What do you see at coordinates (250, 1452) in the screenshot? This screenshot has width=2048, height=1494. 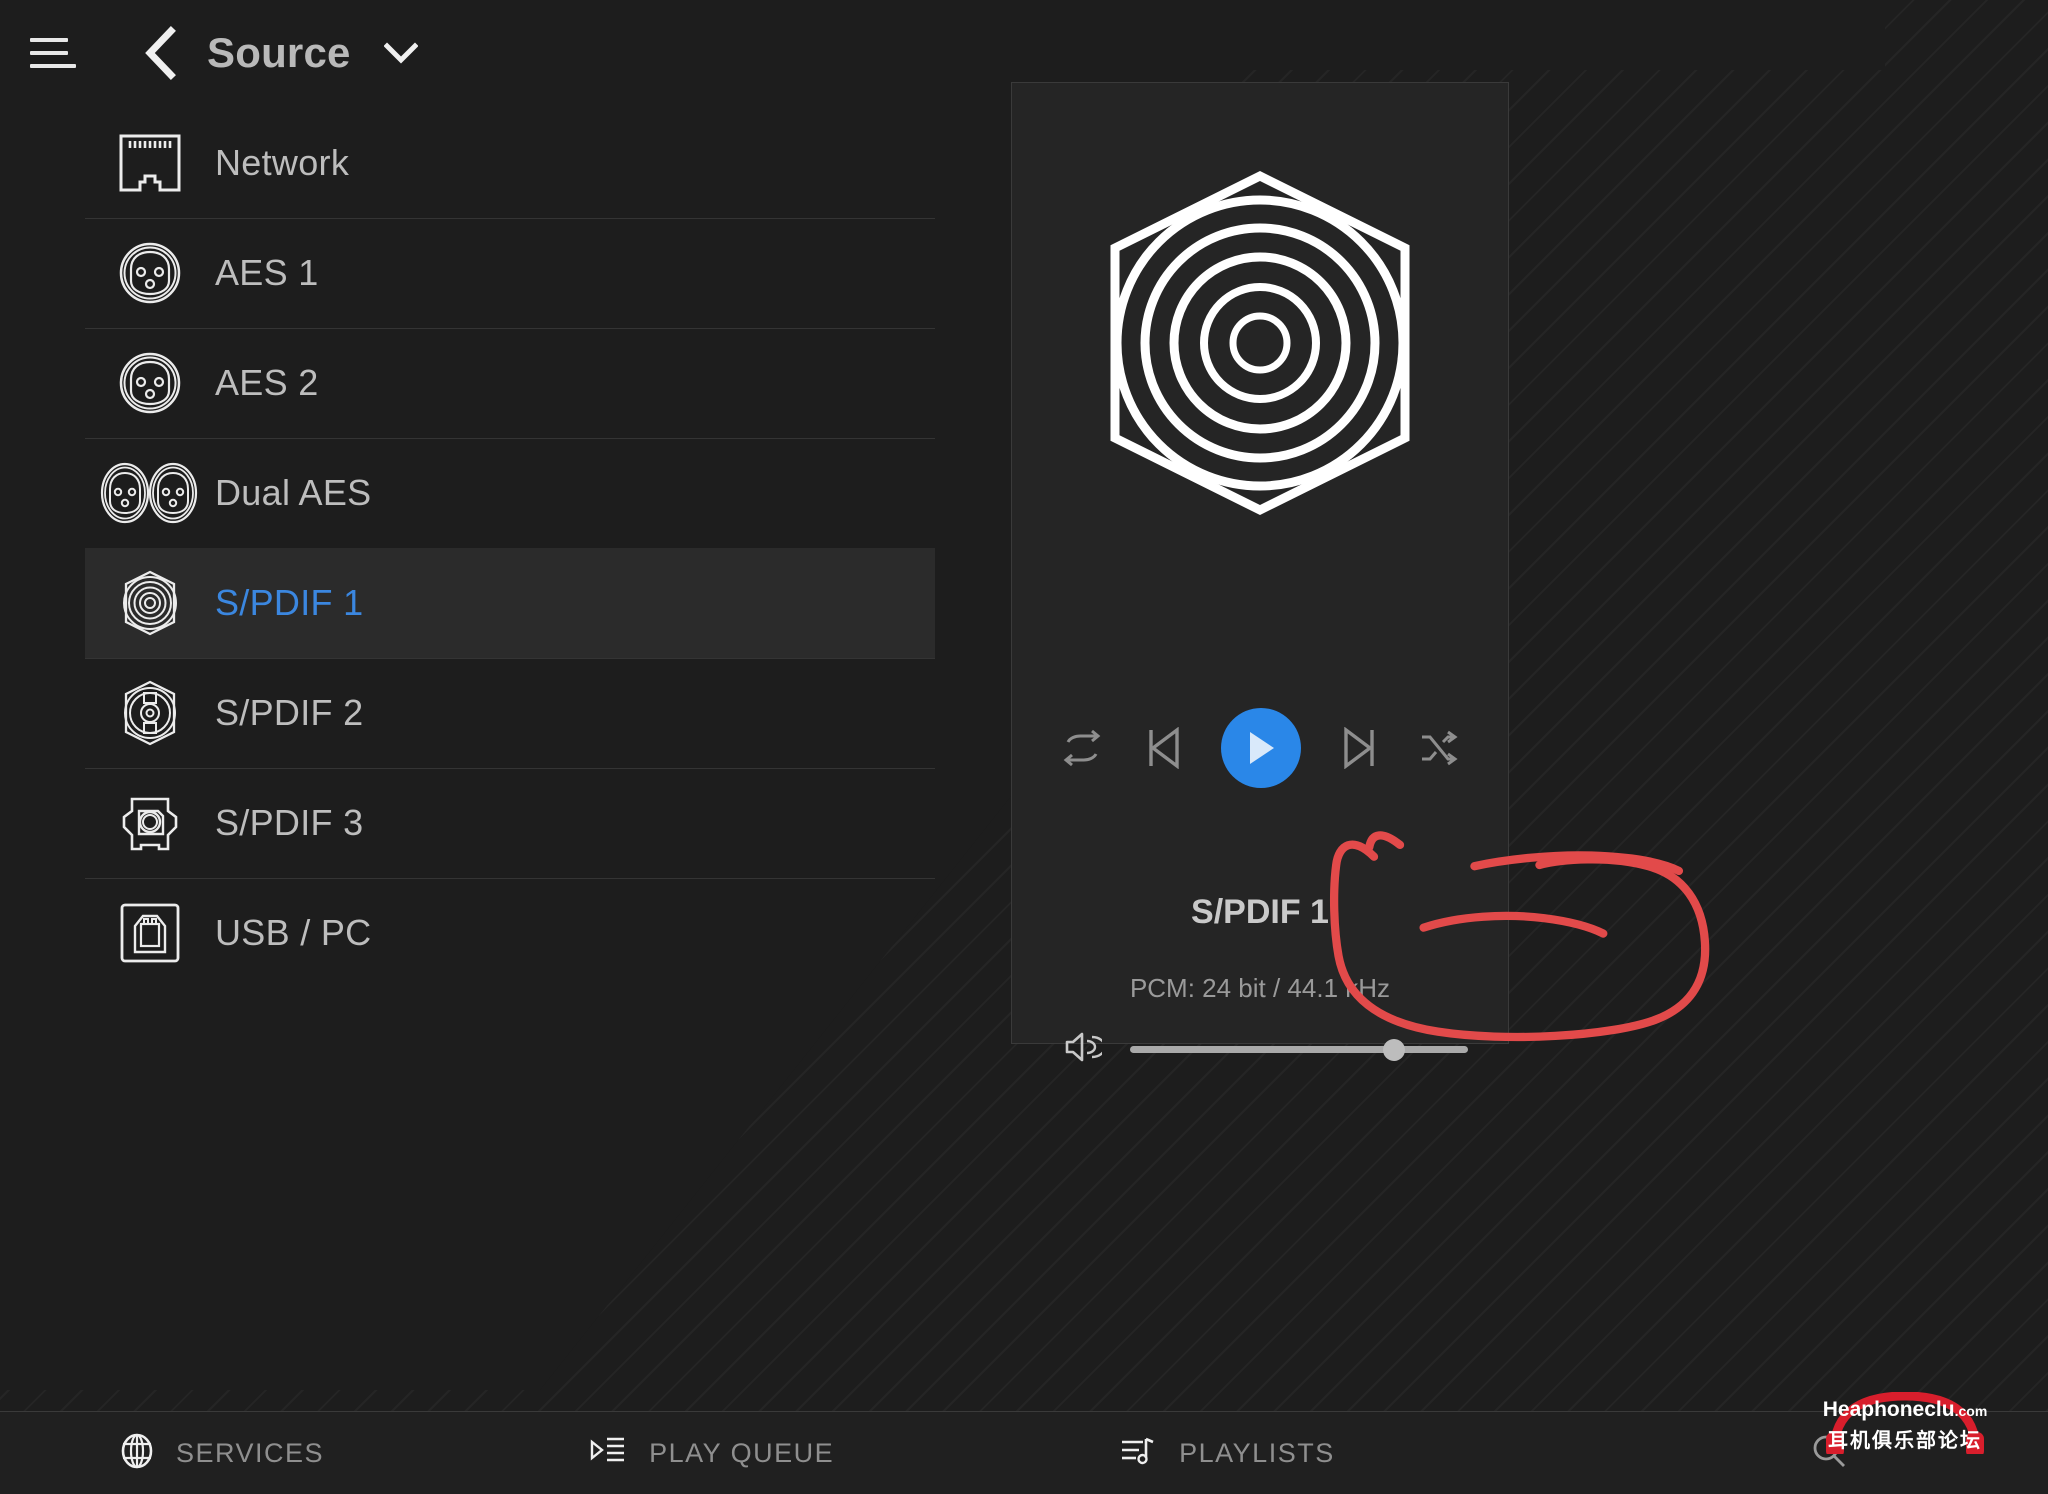 I see `nav-item-label: SERVICES` at bounding box center [250, 1452].